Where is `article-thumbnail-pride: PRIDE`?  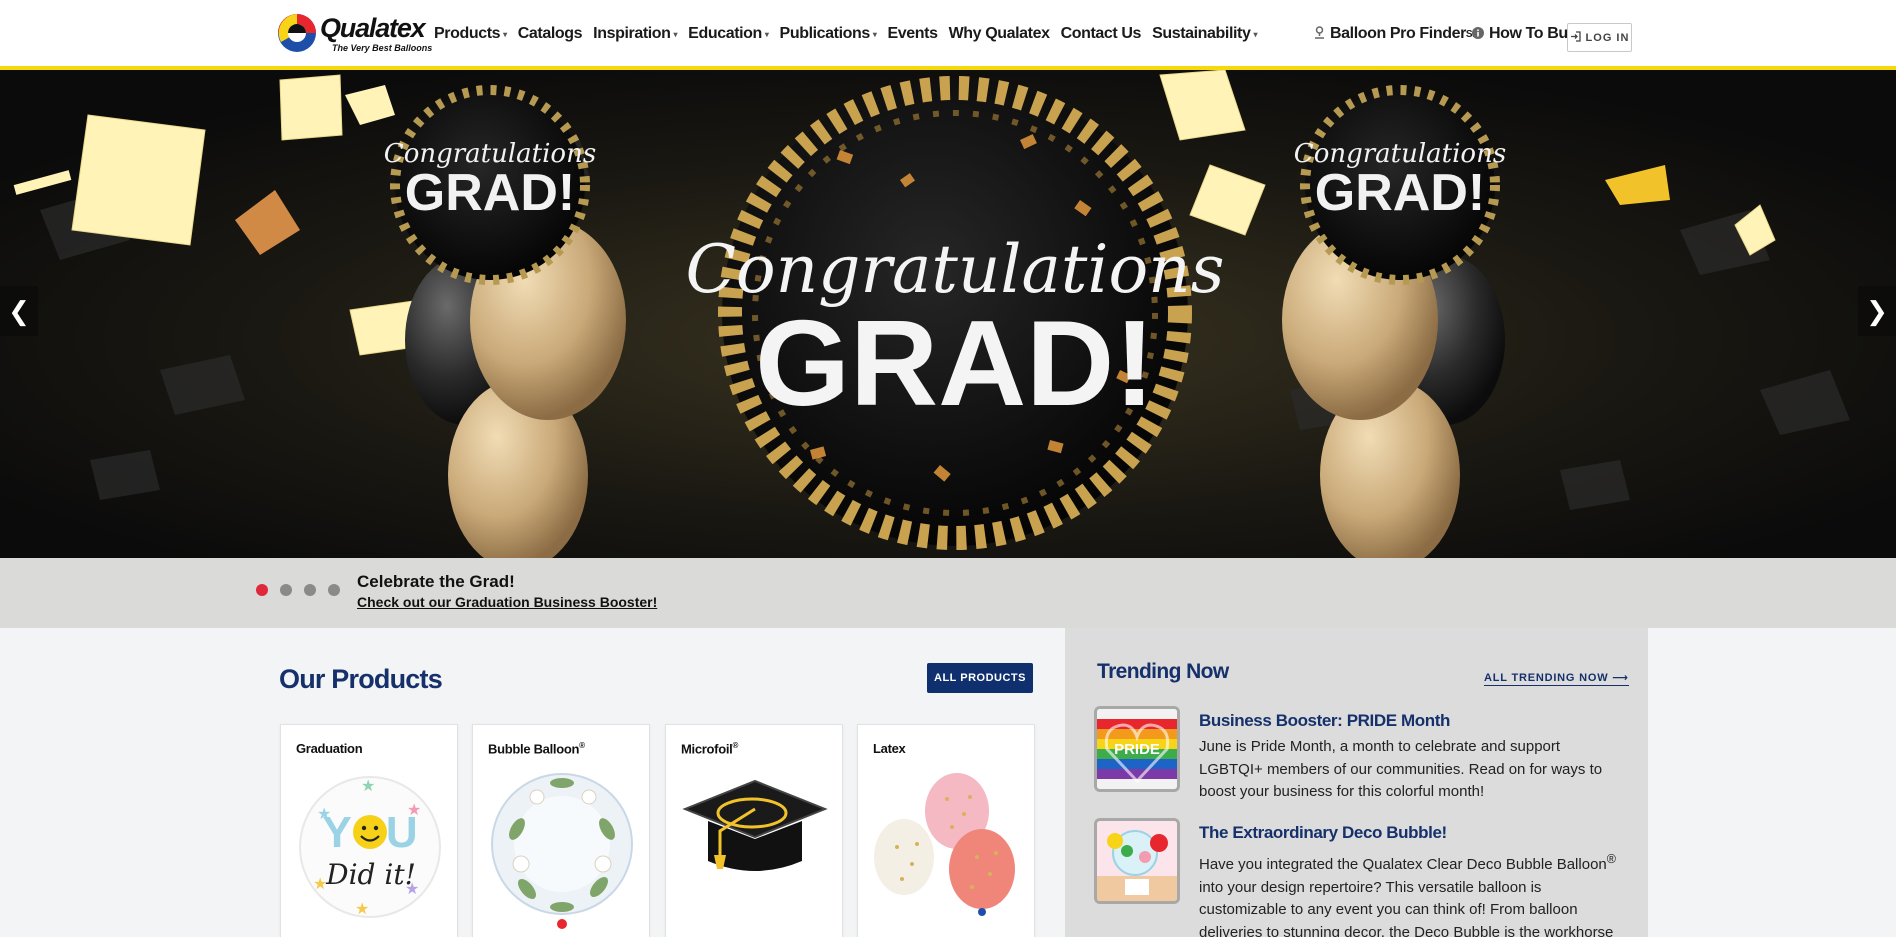 article-thumbnail-pride: PRIDE is located at coordinates (1137, 749).